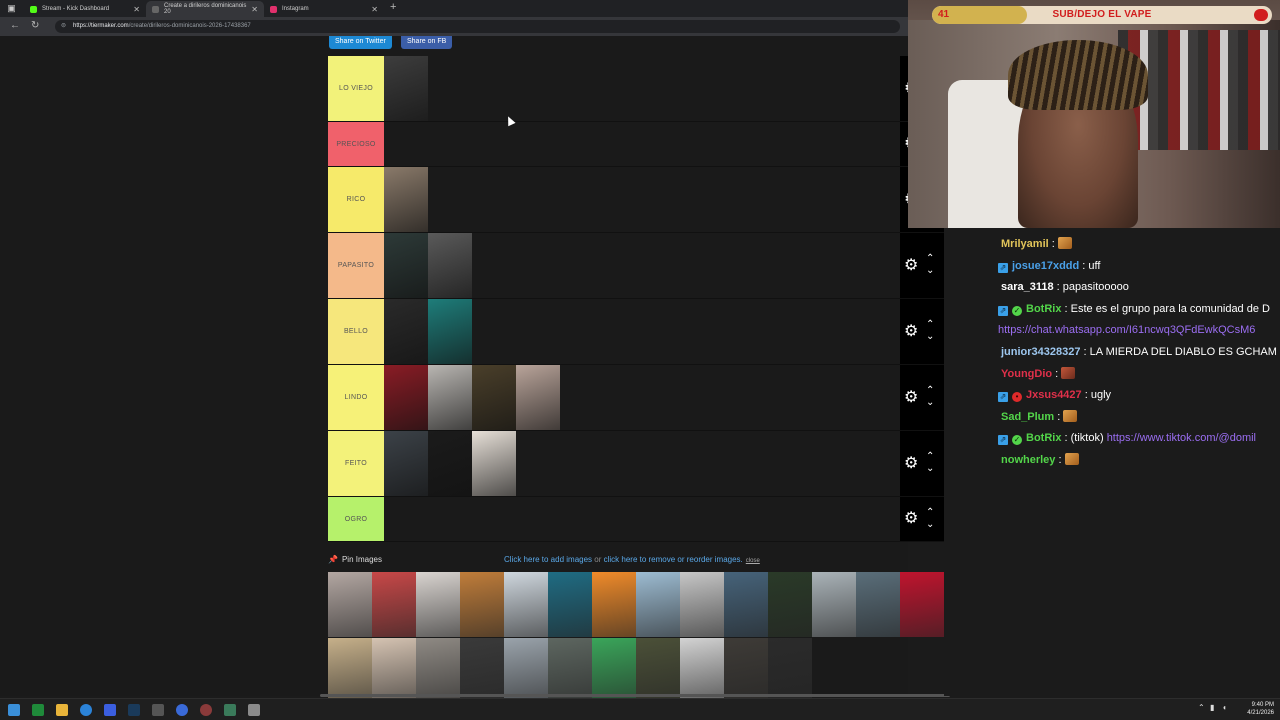 Image resolution: width=1280 pixels, height=720 pixels. I want to click on tab-kick-dashboard: Stream - Kick Dashboard ✕, so click(85, 9).